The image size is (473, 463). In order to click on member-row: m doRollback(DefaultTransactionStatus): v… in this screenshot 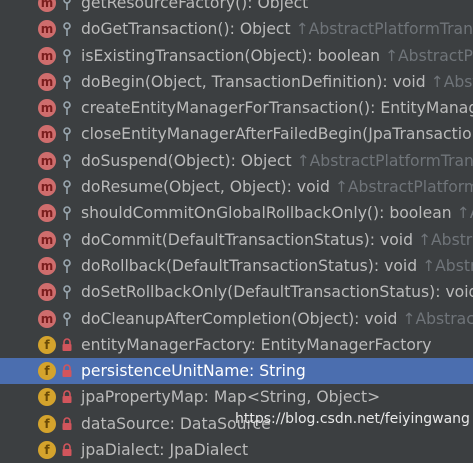, I will do `click(236, 266)`.